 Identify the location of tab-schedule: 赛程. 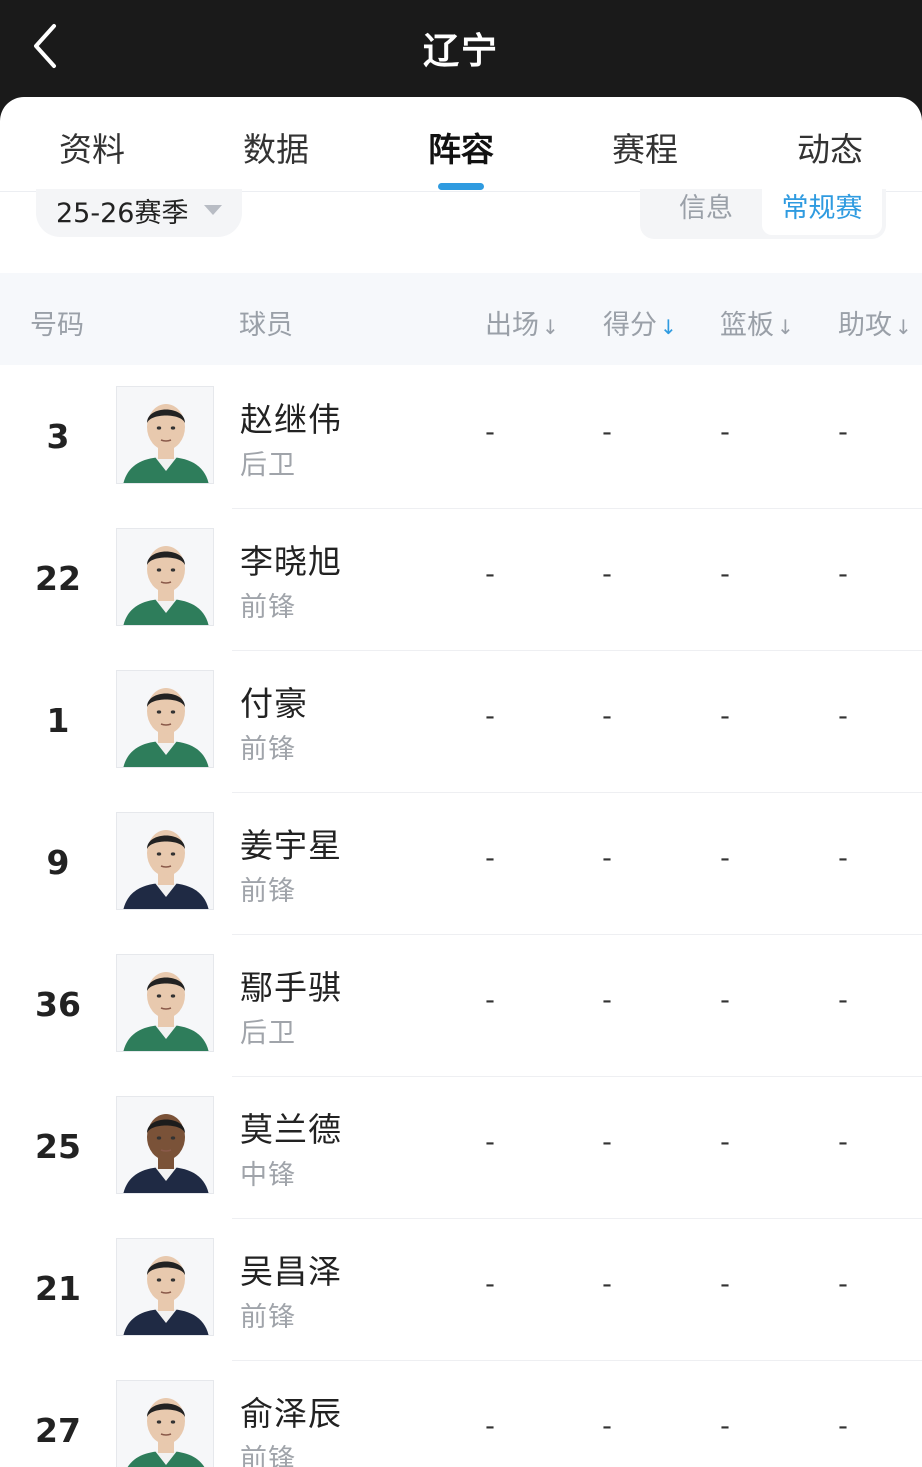
(645, 147).